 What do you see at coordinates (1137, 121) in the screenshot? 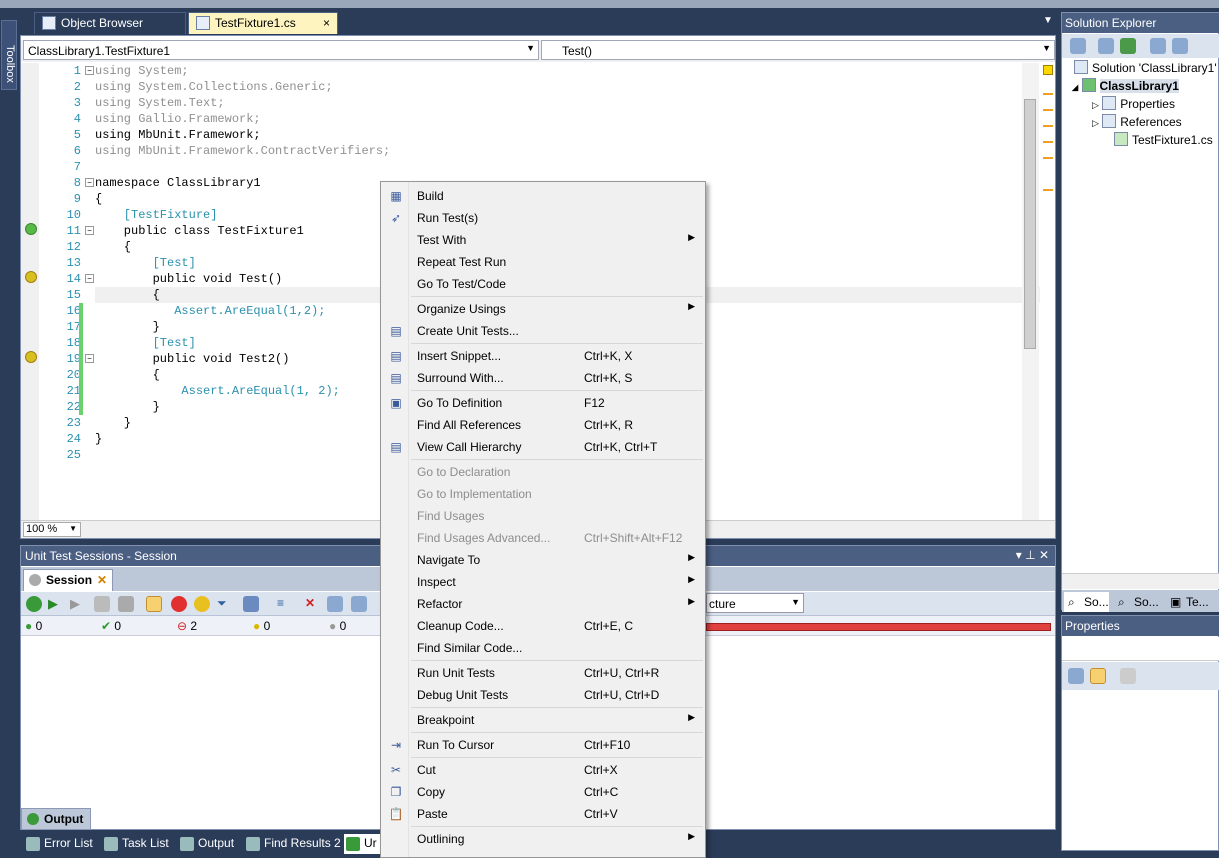
I see `references-node: ▷ References` at bounding box center [1137, 121].